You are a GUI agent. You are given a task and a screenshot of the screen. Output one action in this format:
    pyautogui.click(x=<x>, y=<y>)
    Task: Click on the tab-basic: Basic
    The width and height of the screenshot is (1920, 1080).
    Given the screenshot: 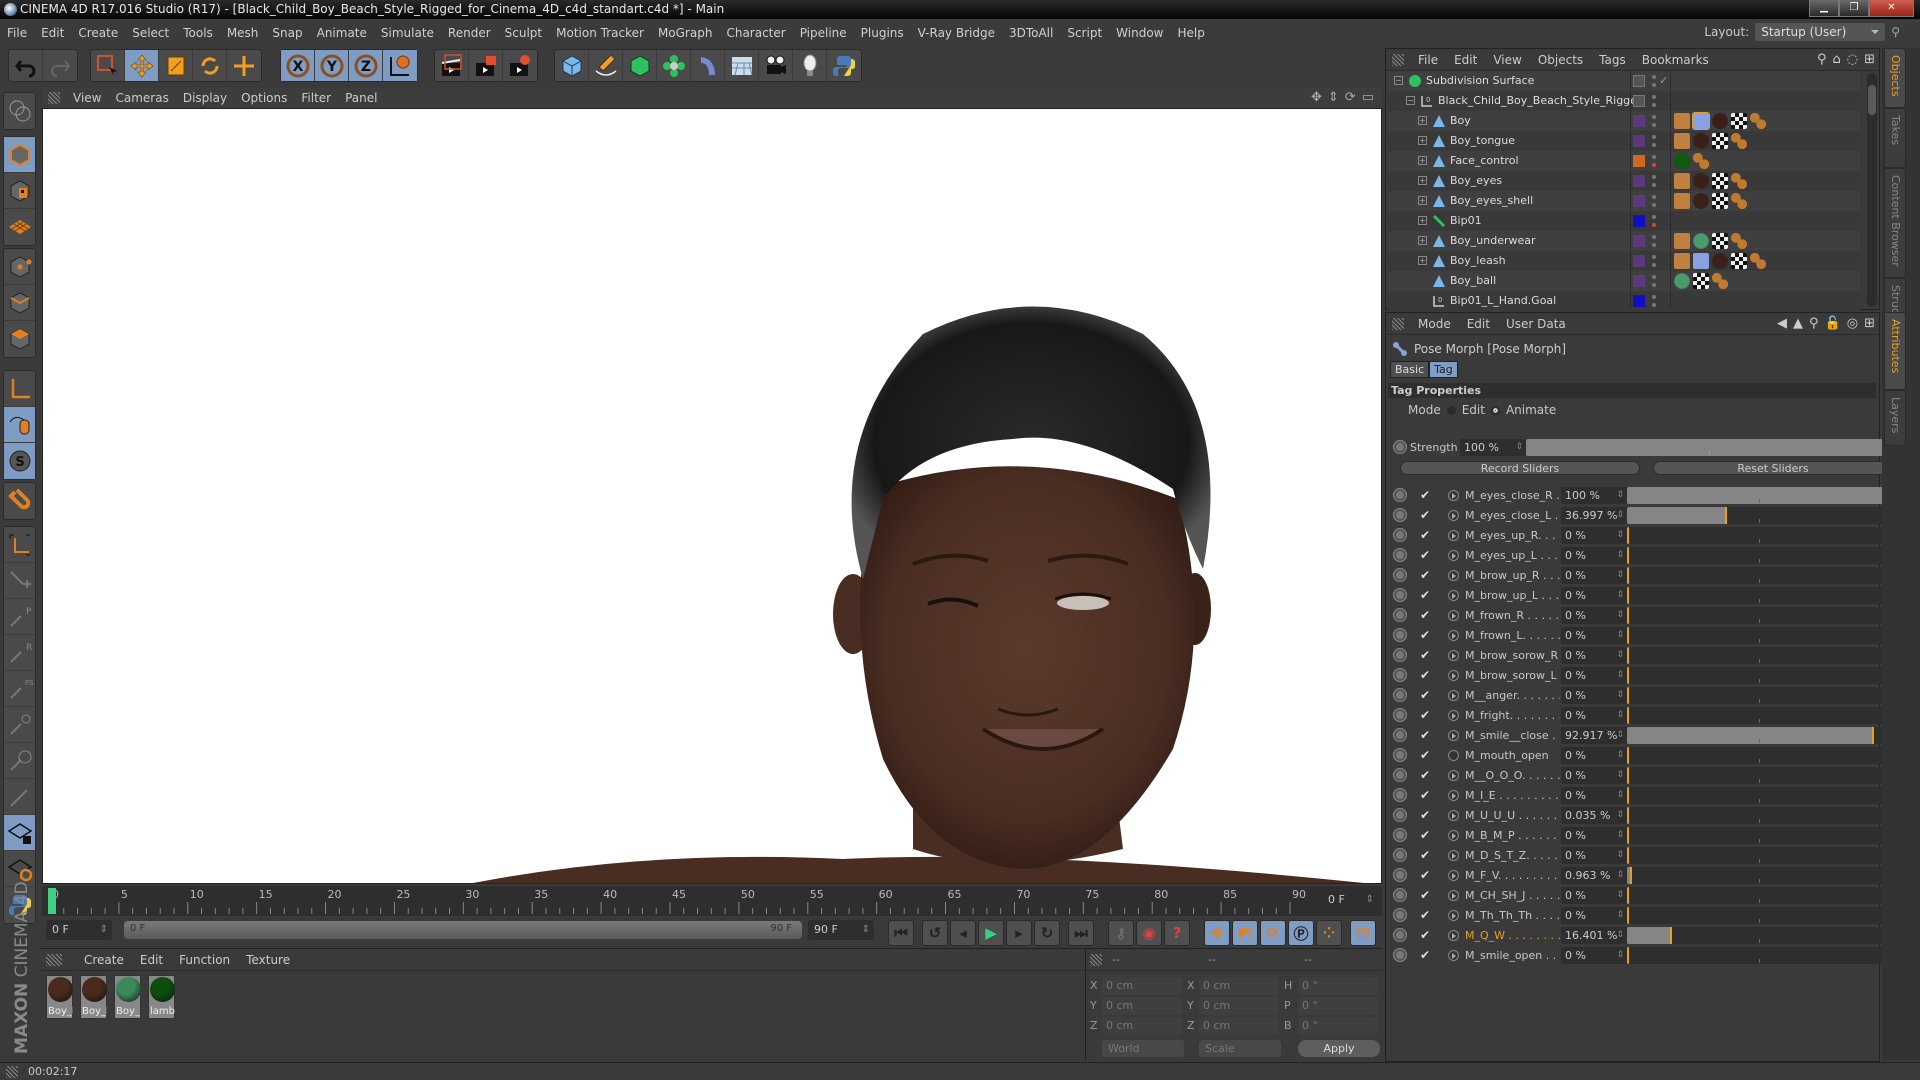 What is the action you would take?
    pyautogui.click(x=1410, y=369)
    